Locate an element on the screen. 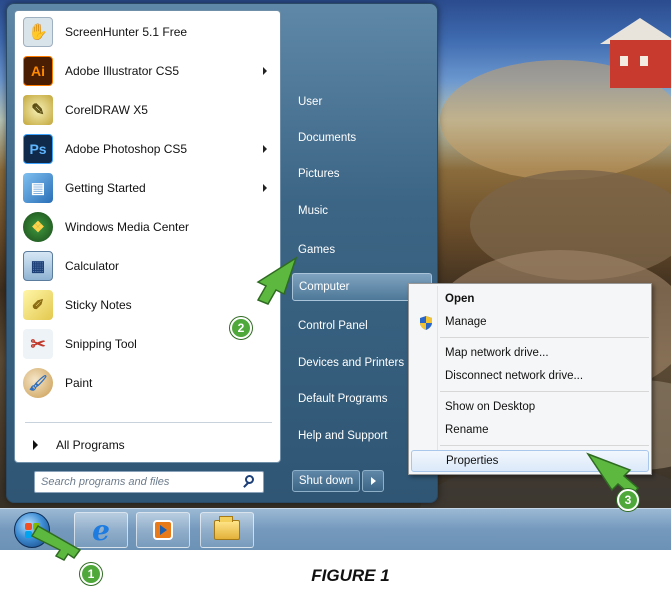 The image size is (671, 593). program-label: Windows Media Center is located at coordinates (127, 227).